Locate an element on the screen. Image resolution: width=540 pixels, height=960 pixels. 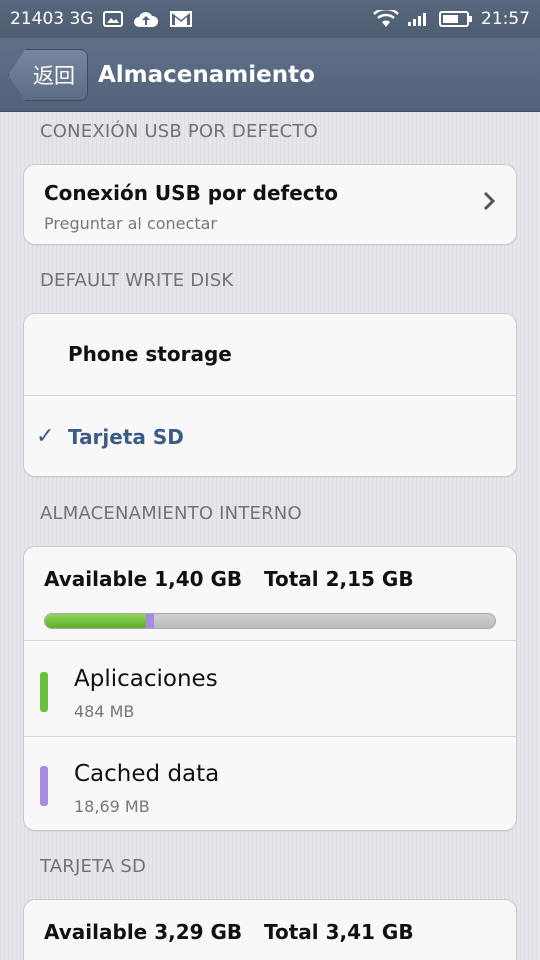
item-size: 18,69 MB is located at coordinates (112, 806).